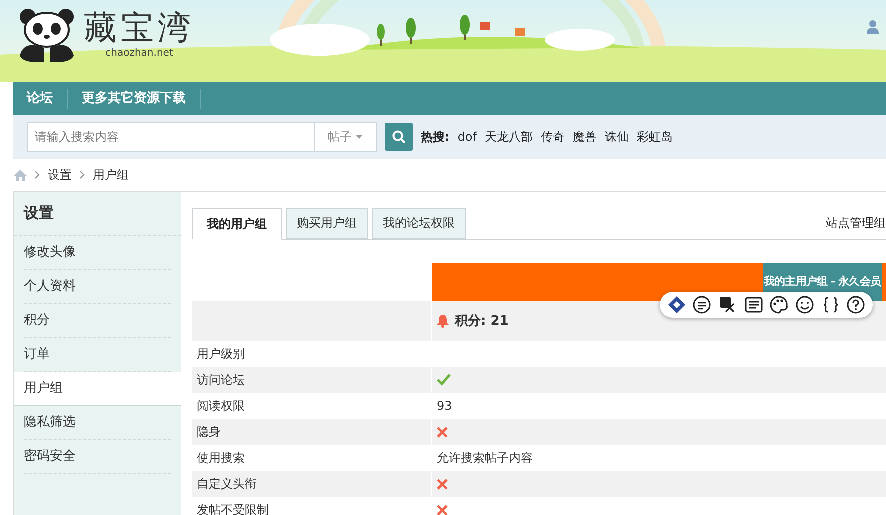 This screenshot has height=515, width=886. What do you see at coordinates (233, 508) in the screenshot?
I see `row-label: 发帖不受限制` at bounding box center [233, 508].